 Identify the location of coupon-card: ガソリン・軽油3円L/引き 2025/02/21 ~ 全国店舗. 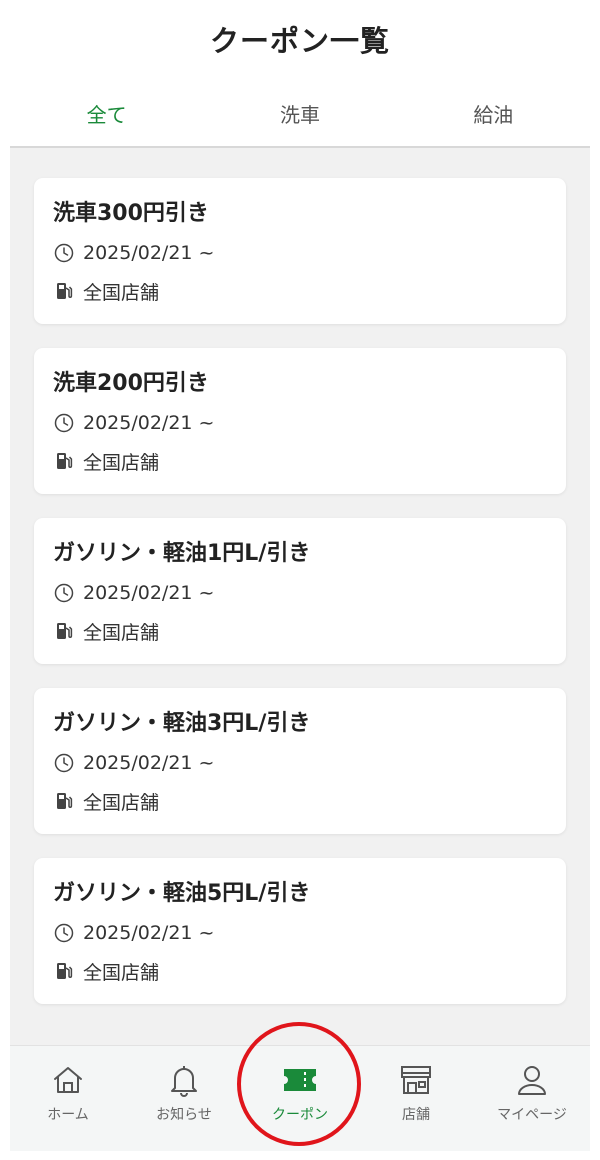
(300, 761).